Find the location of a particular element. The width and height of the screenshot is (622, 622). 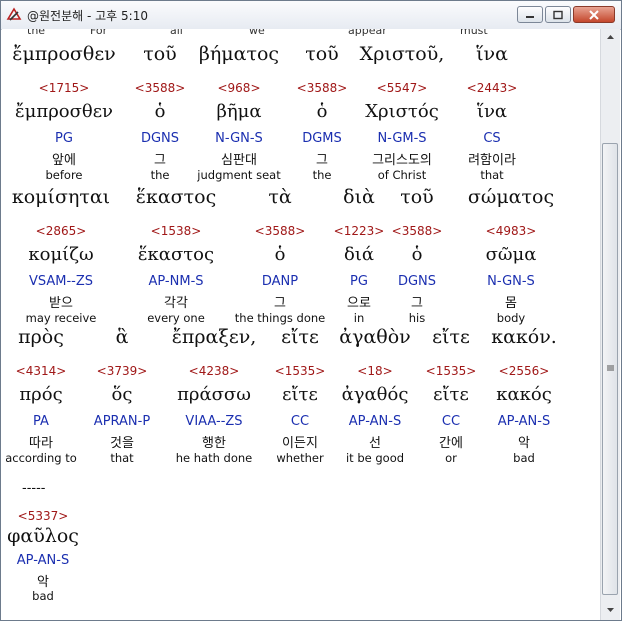

greek-word: φαῦλος is located at coordinates (43, 536).